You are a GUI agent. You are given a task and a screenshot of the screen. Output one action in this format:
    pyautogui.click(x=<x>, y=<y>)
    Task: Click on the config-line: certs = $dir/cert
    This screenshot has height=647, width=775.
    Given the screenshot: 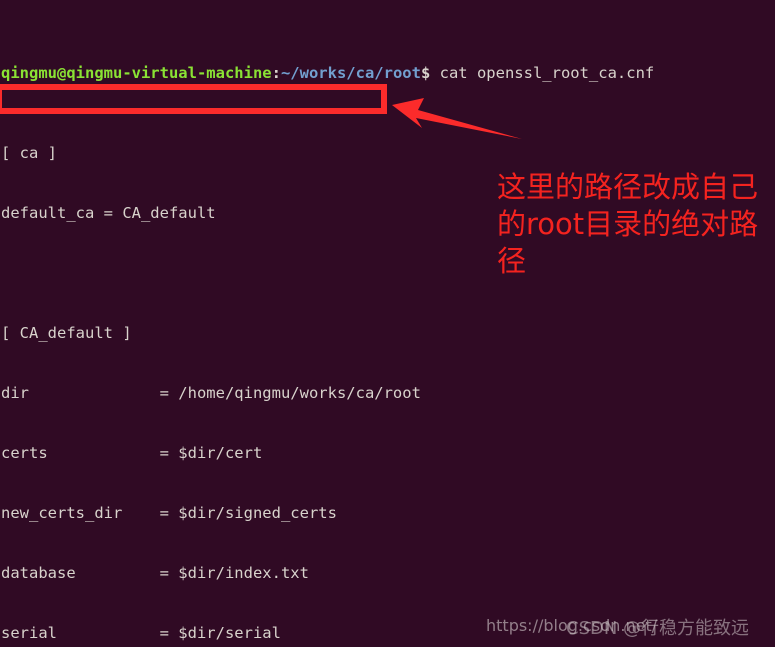 What is the action you would take?
    pyautogui.click(x=132, y=453)
    